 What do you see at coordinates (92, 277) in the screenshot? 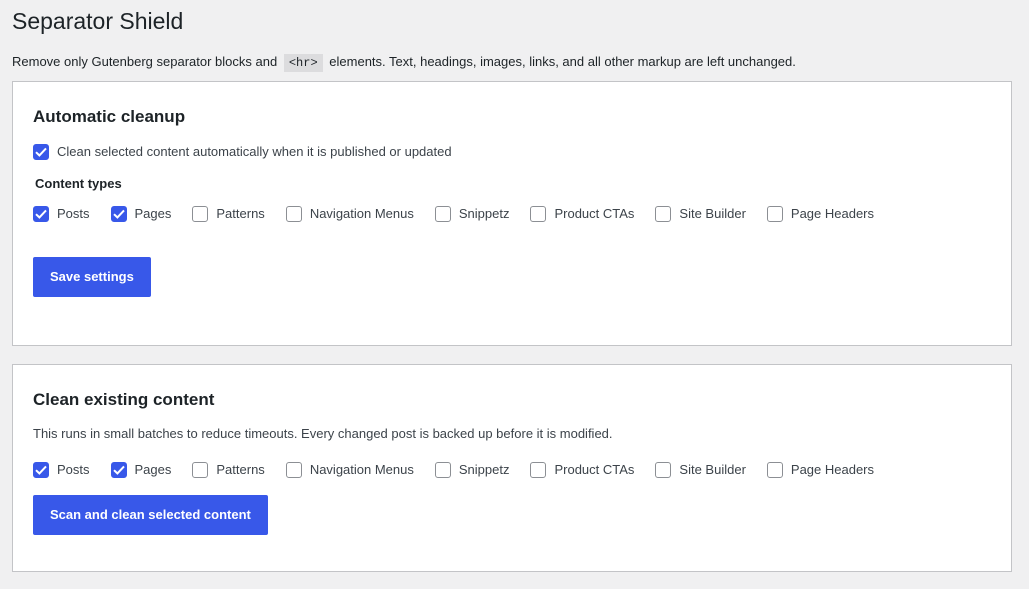
I see `save-settings-button: Save settings` at bounding box center [92, 277].